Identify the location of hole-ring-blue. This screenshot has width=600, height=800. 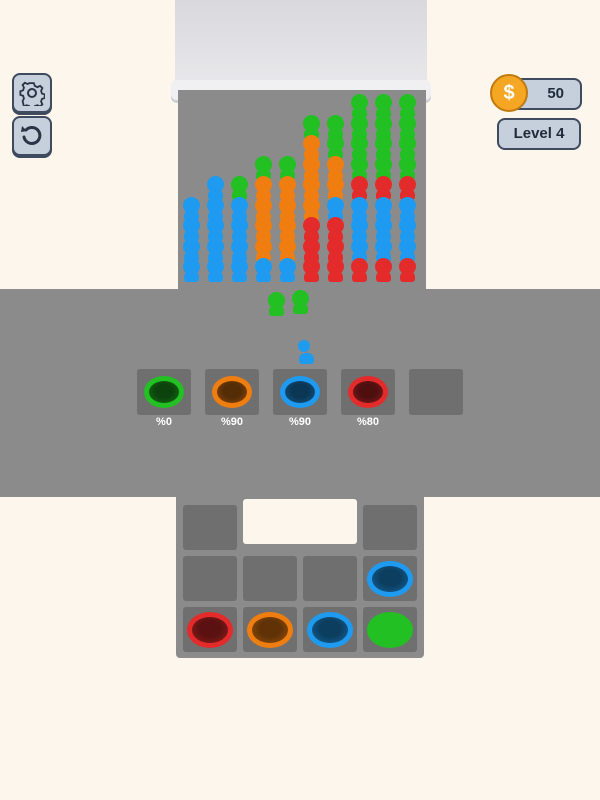
(300, 392).